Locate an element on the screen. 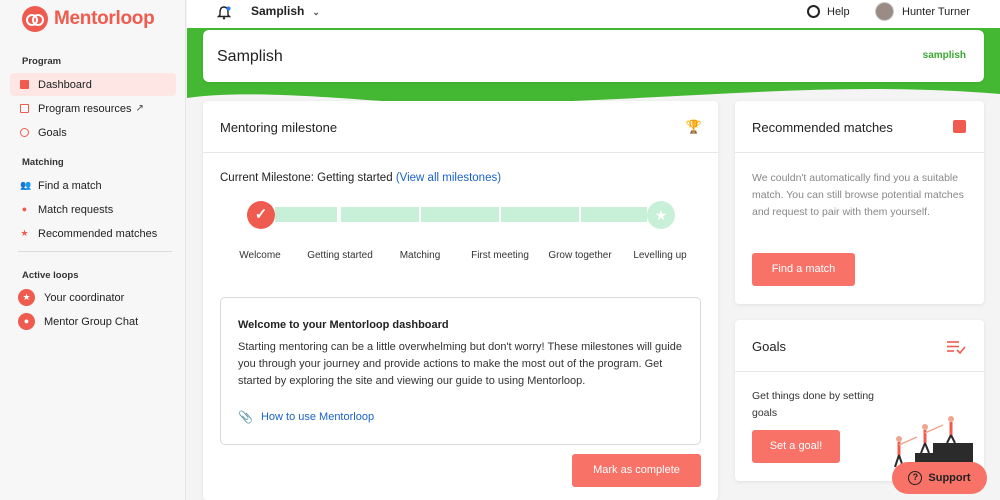 The width and height of the screenshot is (1000, 500). sidebar-item-match-requests: ● Match requests is located at coordinates (93, 209).